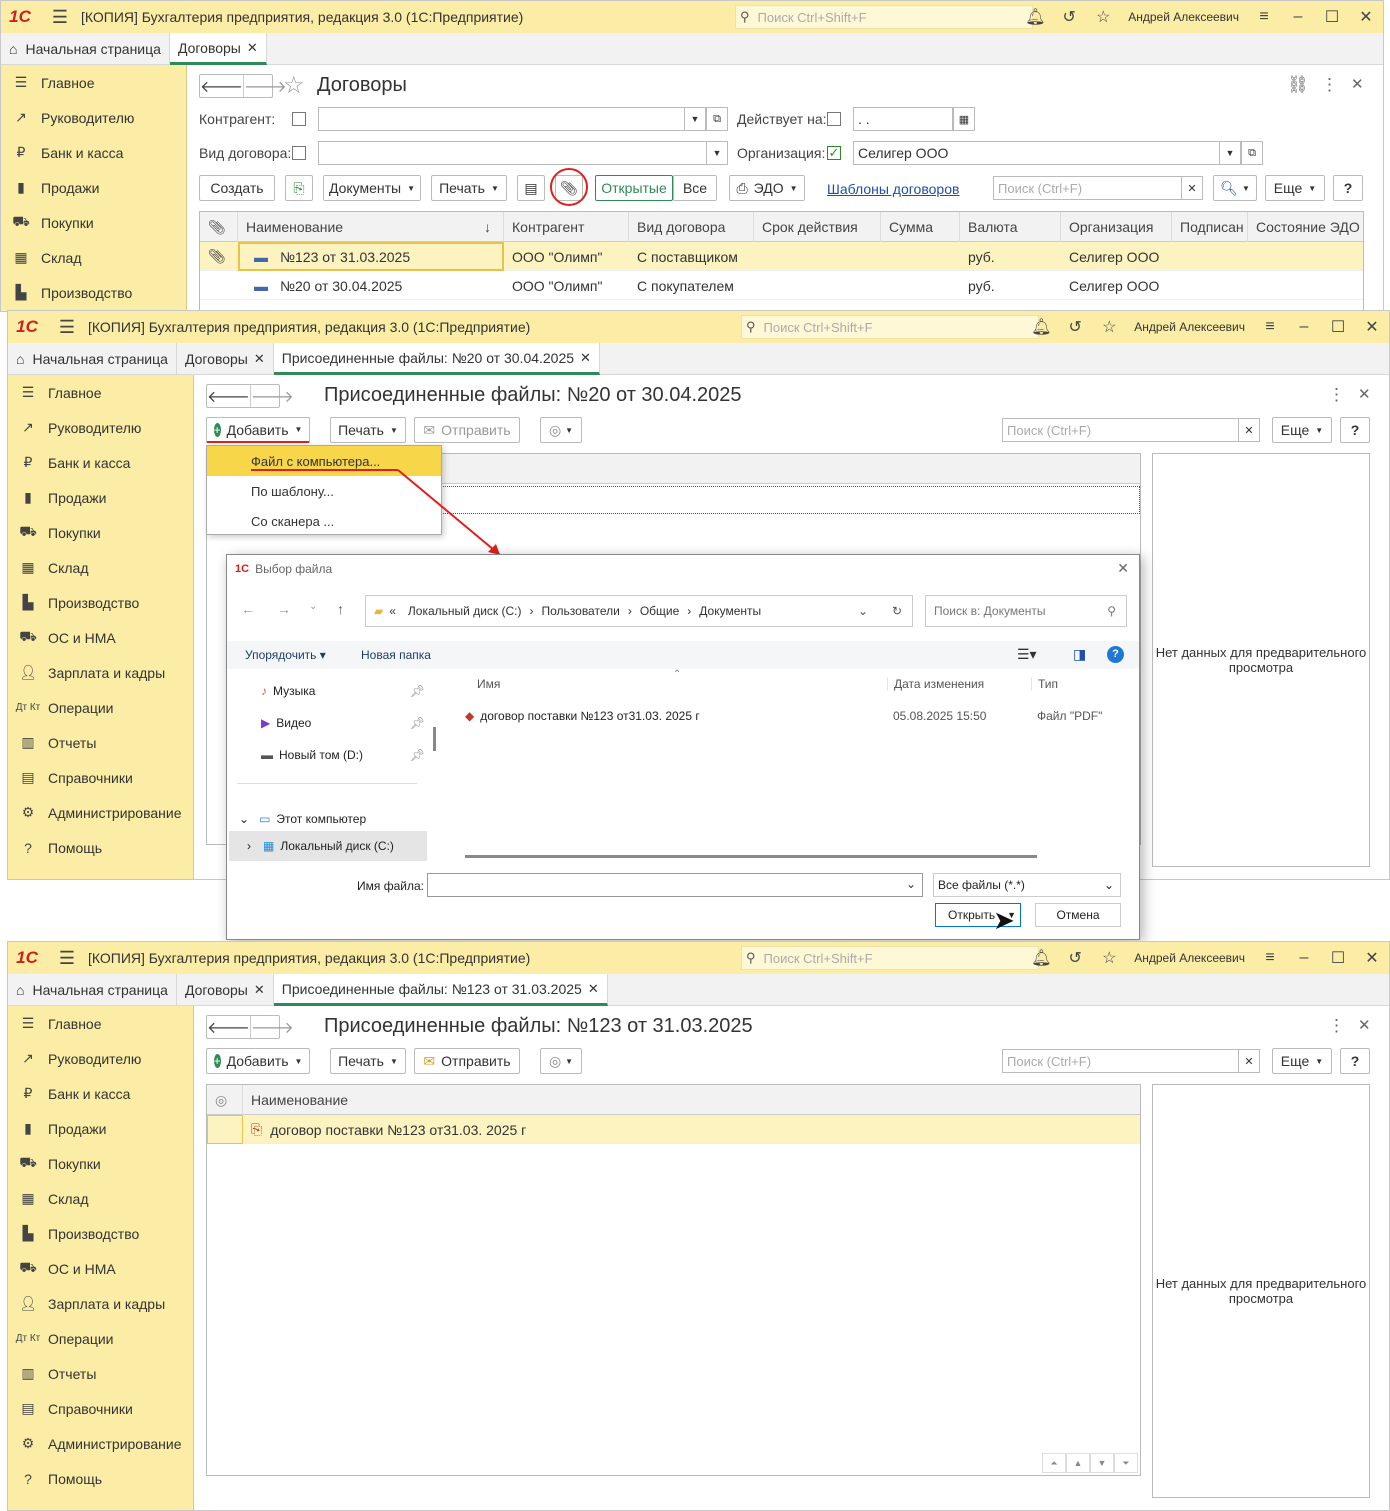  What do you see at coordinates (1126, 1463) in the screenshot?
I see `last-page-icon: ⏷` at bounding box center [1126, 1463].